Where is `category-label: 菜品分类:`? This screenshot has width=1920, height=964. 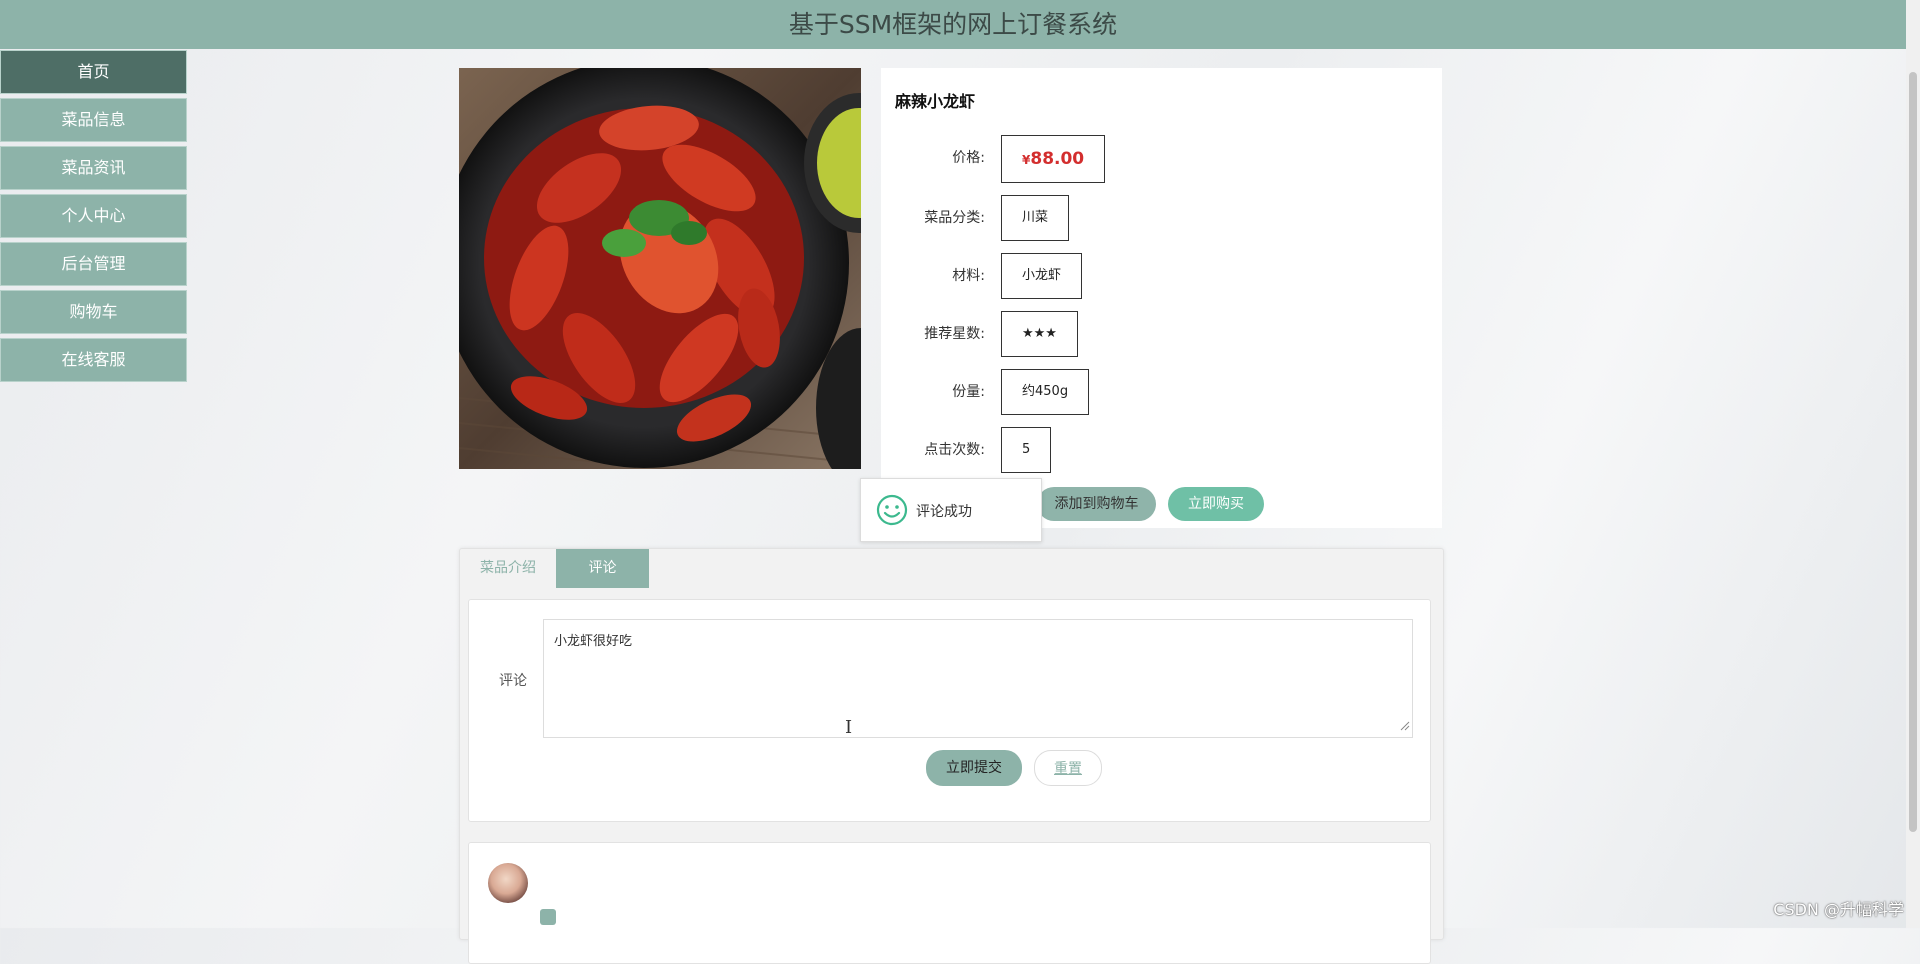
category-label: 菜品分类: is located at coordinates (954, 218).